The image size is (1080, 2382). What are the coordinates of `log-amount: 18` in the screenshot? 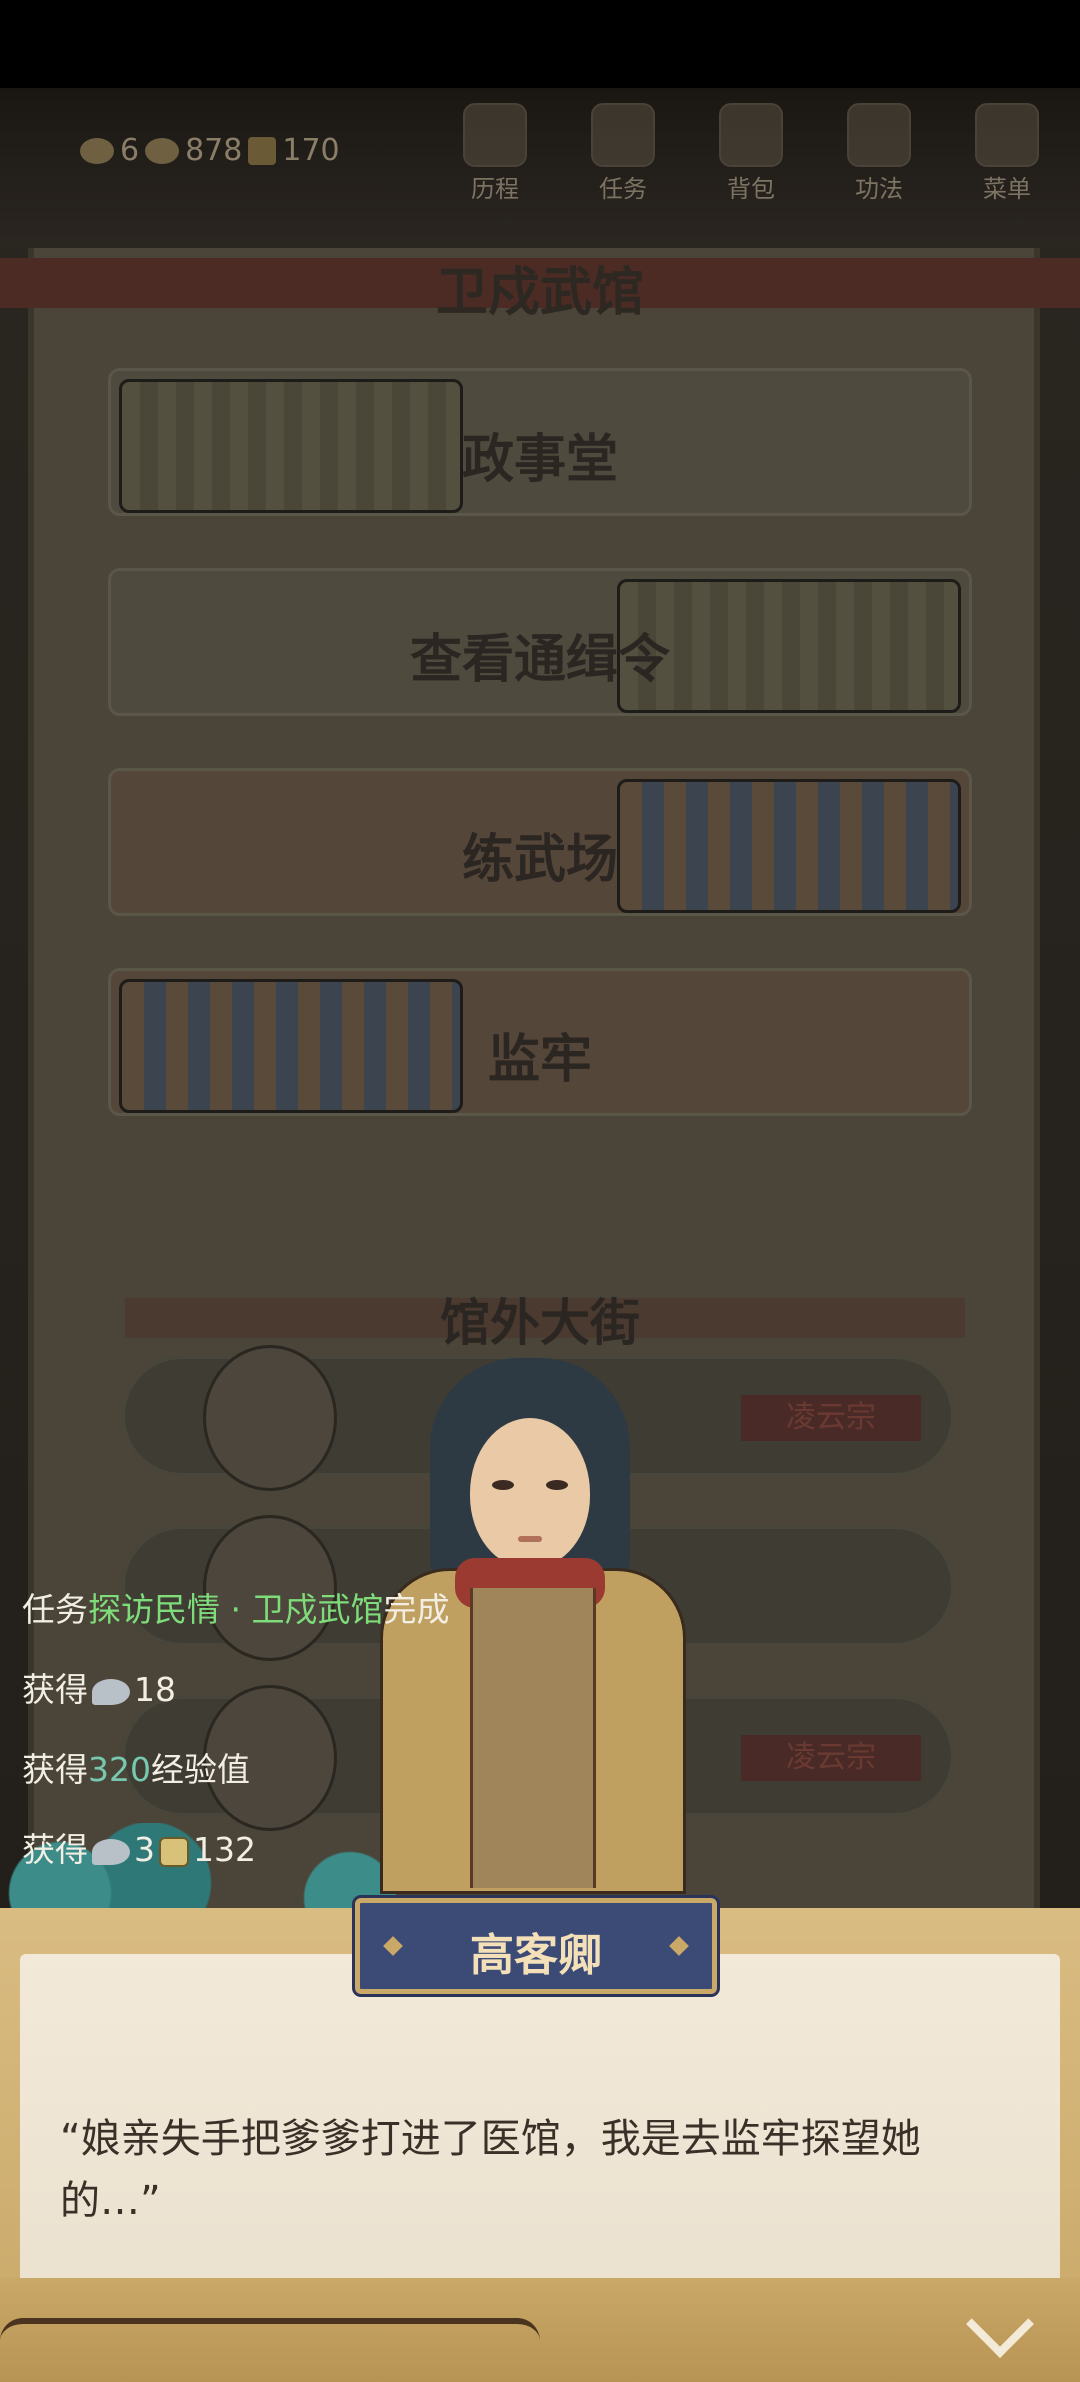 It's located at (155, 1689).